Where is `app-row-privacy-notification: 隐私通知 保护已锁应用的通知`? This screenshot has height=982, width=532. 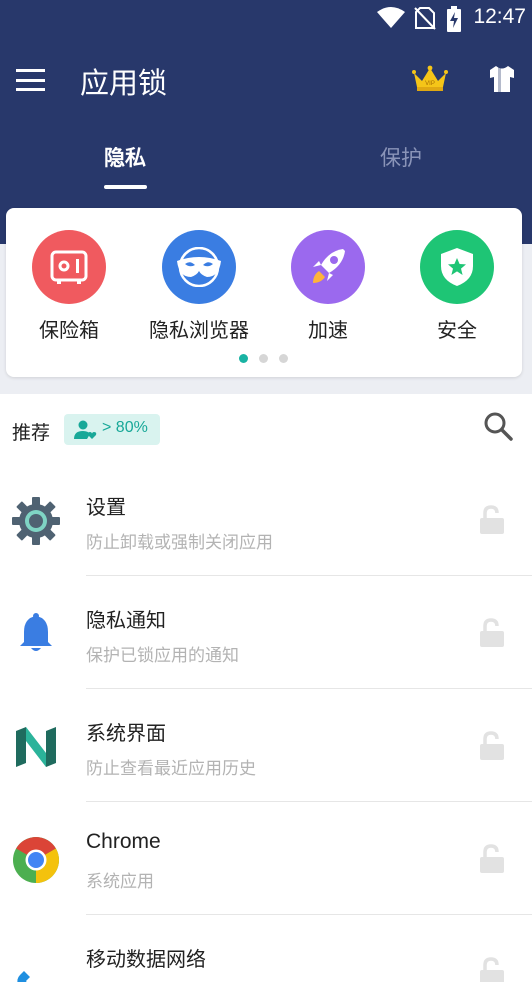
app-row-privacy-notification: 隐私通知 保护已锁应用的通知 is located at coordinates (266, 632).